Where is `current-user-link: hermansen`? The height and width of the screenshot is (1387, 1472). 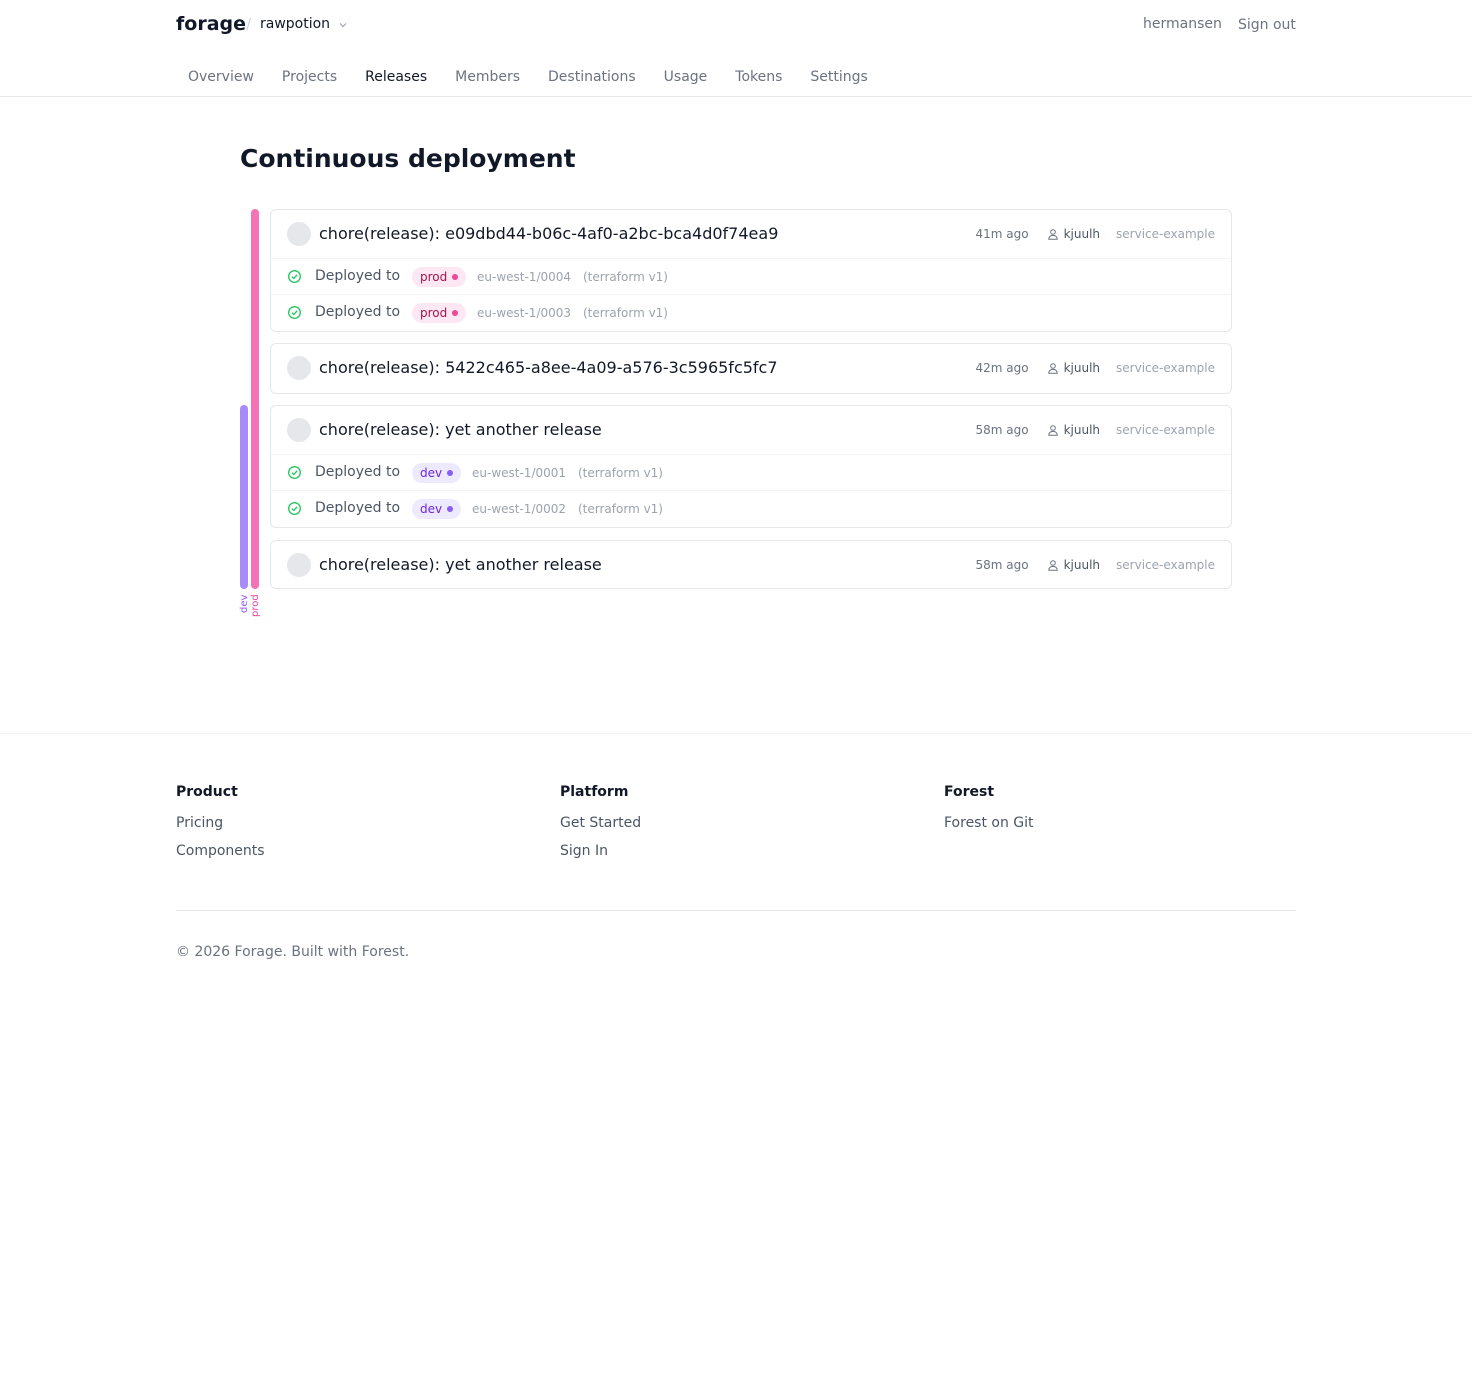 current-user-link: hermansen is located at coordinates (1182, 24).